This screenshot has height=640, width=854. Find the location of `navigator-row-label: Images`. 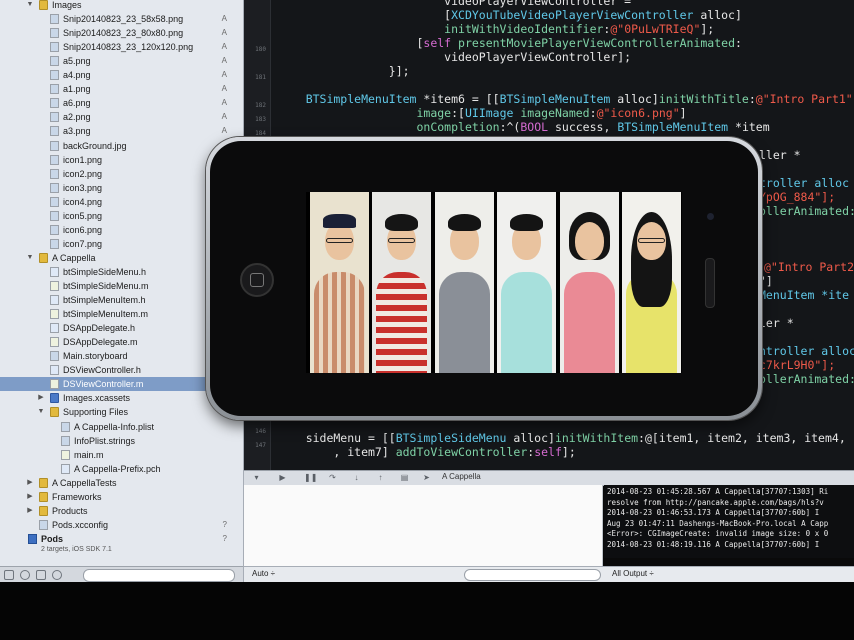

navigator-row-label: Images is located at coordinates (67, 5).